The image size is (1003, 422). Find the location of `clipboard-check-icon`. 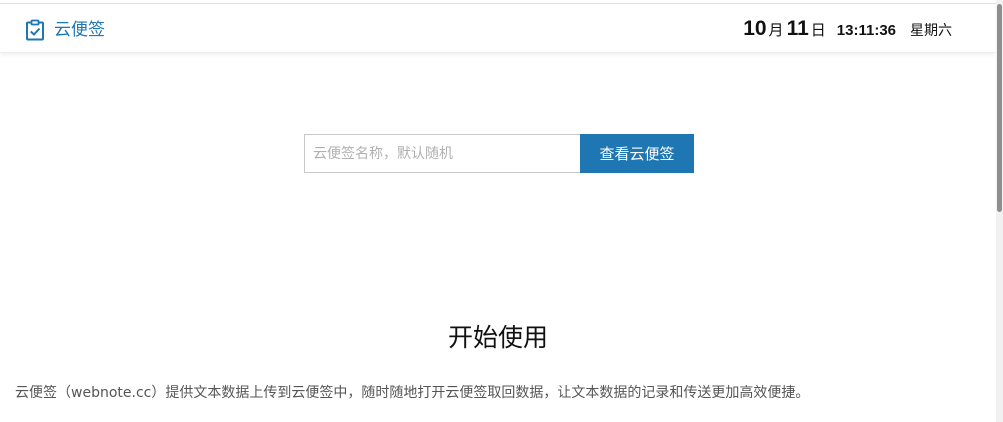

clipboard-check-icon is located at coordinates (35, 30).